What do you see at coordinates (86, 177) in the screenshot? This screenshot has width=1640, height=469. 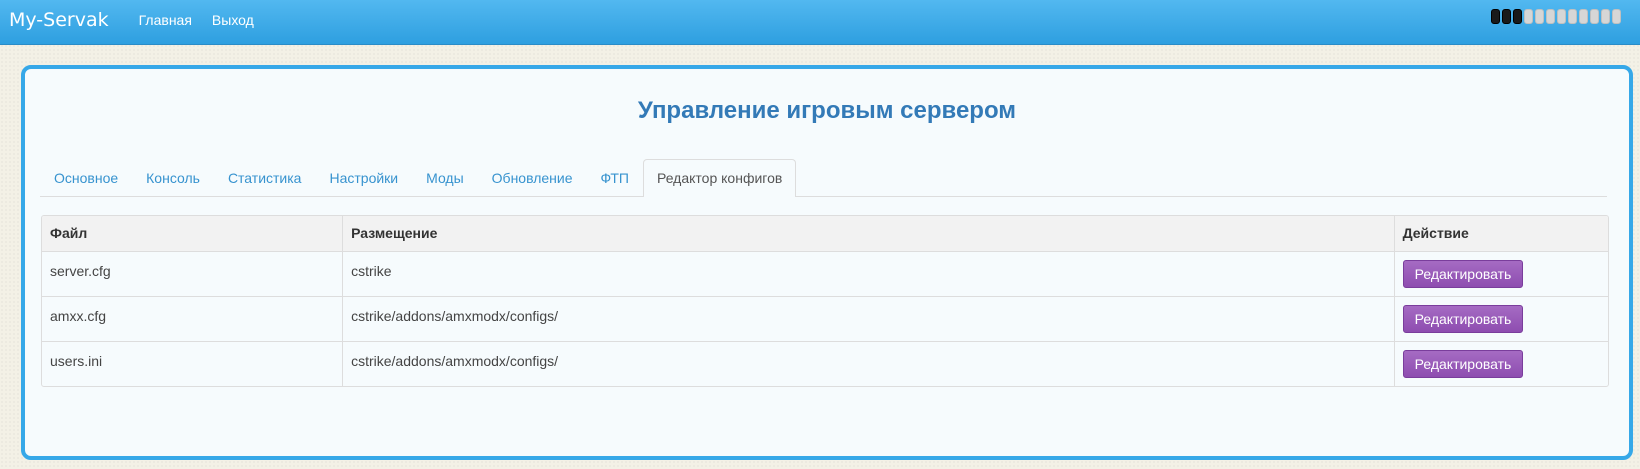 I see `tab-main: Основное` at bounding box center [86, 177].